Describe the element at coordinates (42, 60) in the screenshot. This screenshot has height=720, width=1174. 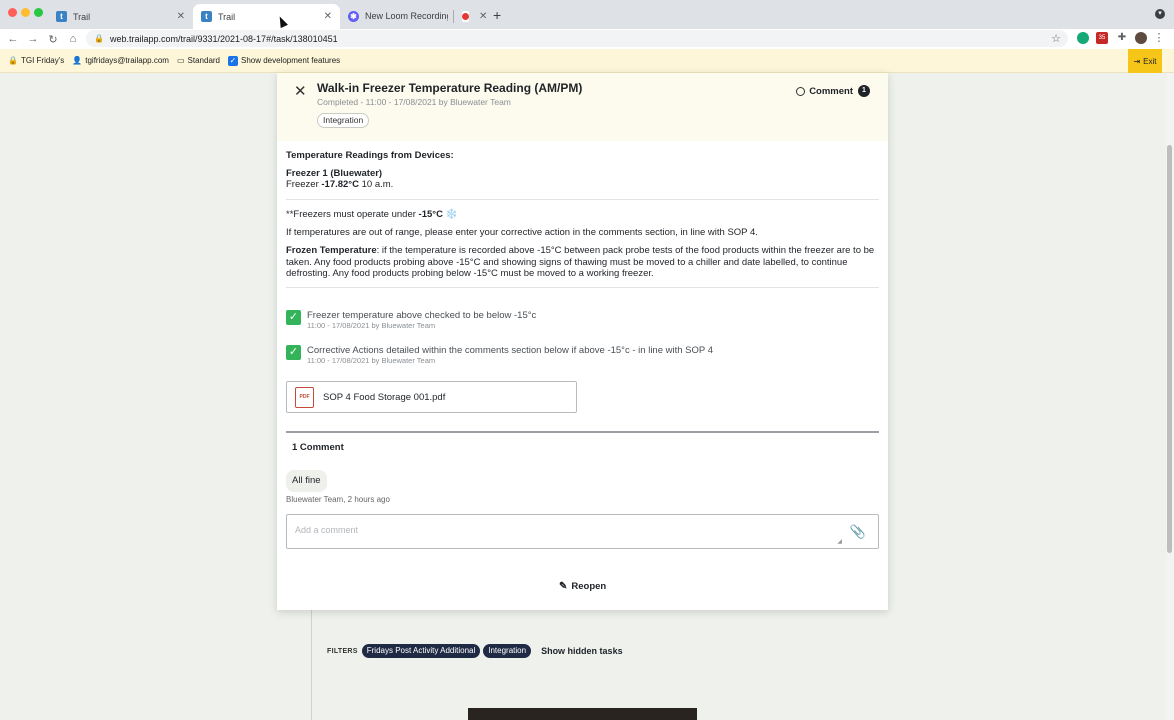
I see `site-name: TGI Friday's` at that location.